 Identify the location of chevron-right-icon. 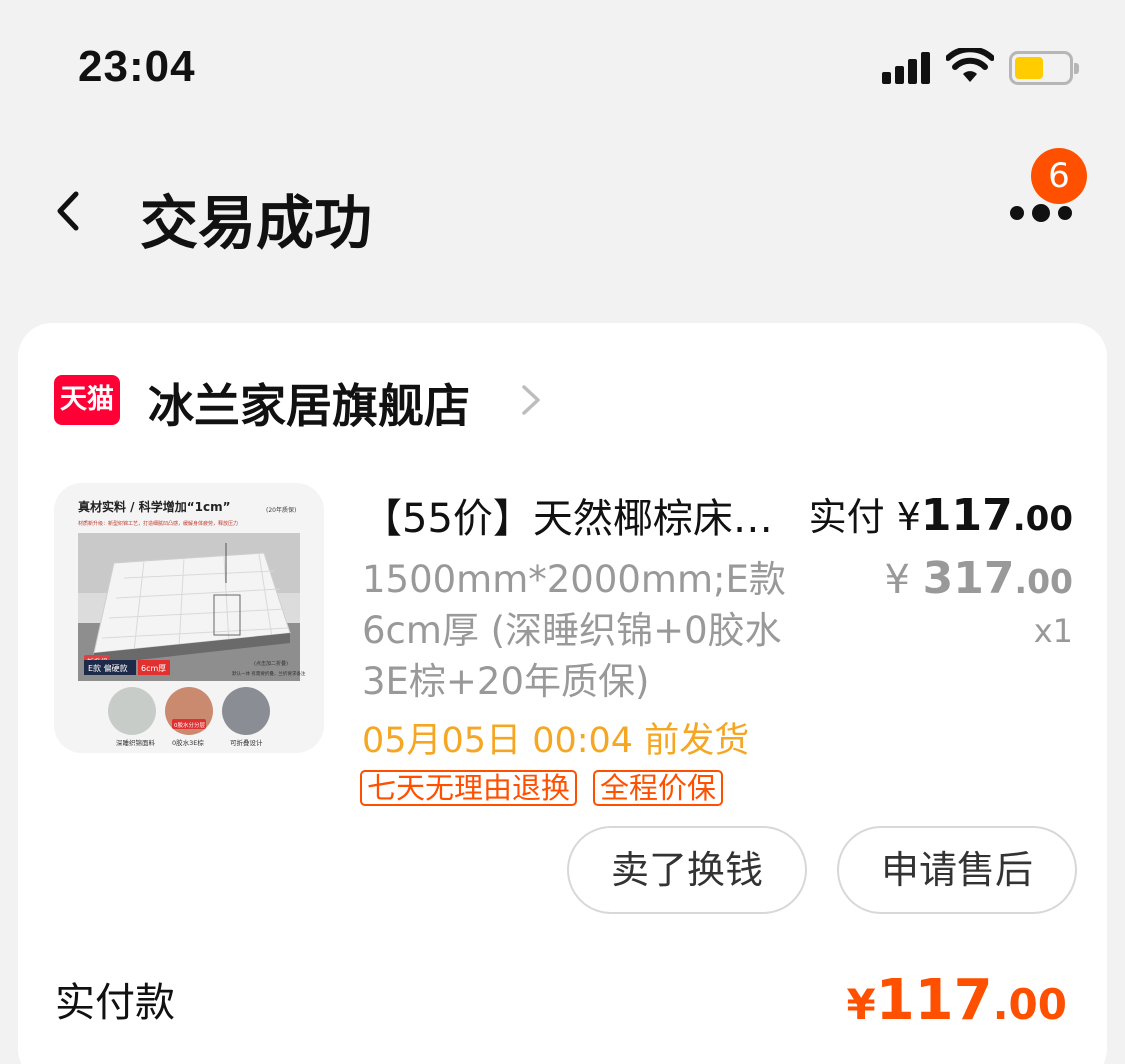
(531, 400).